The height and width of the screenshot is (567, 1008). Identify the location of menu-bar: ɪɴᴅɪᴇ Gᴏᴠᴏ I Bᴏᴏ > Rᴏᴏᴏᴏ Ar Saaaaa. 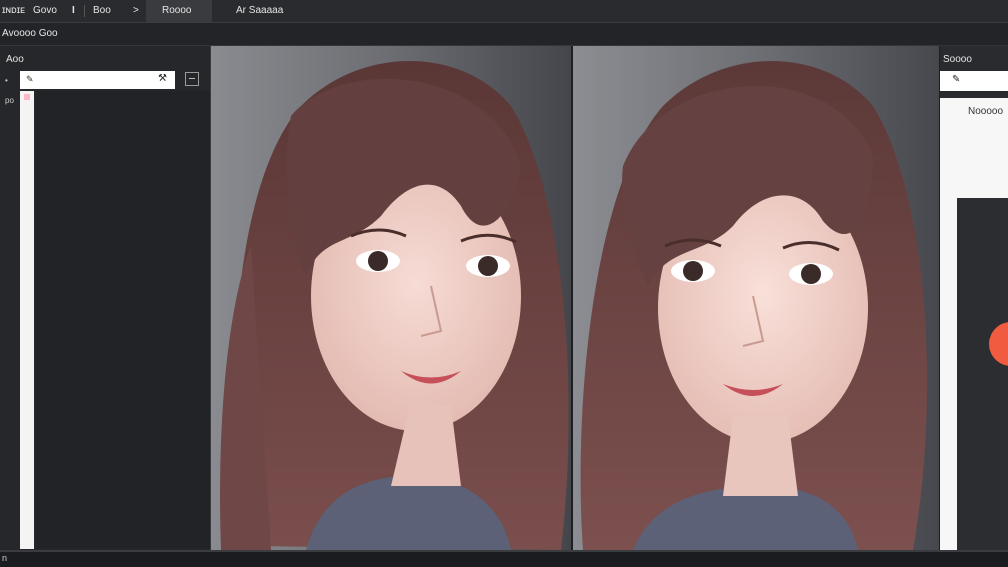
(504, 11).